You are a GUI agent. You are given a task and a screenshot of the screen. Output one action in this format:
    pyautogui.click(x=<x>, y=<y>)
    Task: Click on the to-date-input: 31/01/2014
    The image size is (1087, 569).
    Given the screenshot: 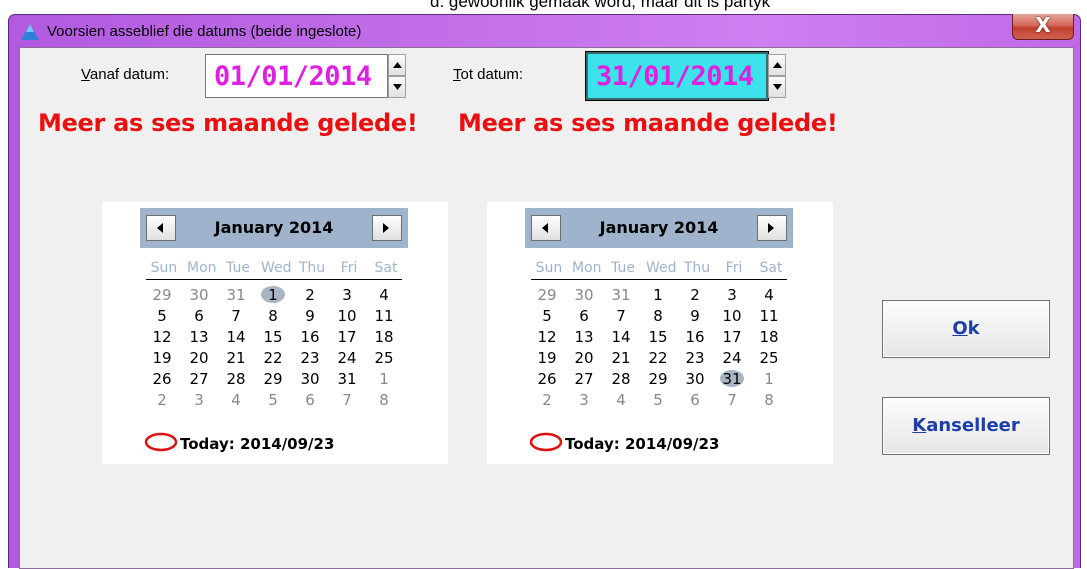 What is the action you would take?
    pyautogui.click(x=677, y=76)
    